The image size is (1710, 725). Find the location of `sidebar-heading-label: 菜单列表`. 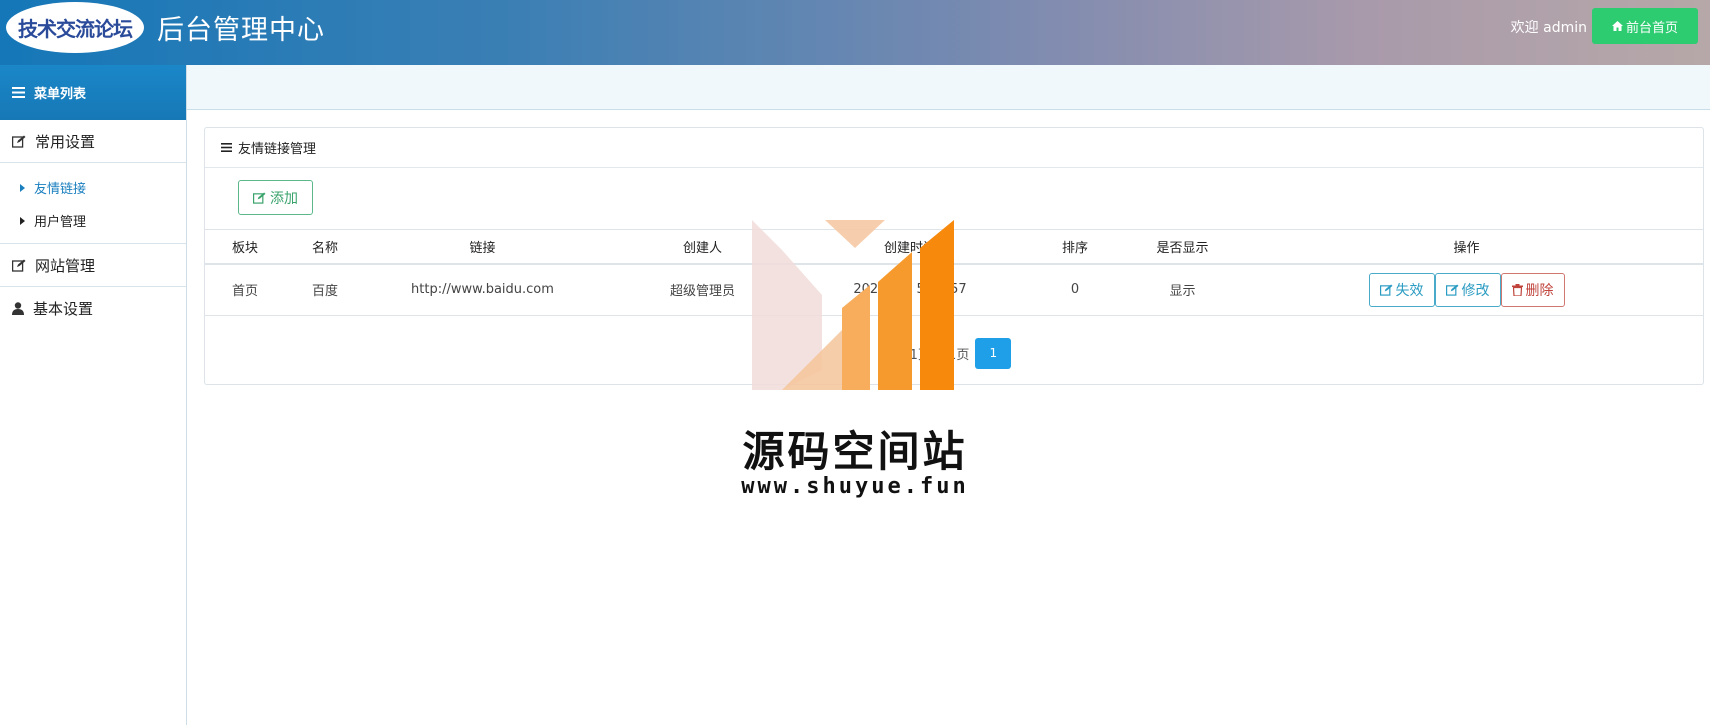

sidebar-heading-label: 菜单列表 is located at coordinates (60, 94).